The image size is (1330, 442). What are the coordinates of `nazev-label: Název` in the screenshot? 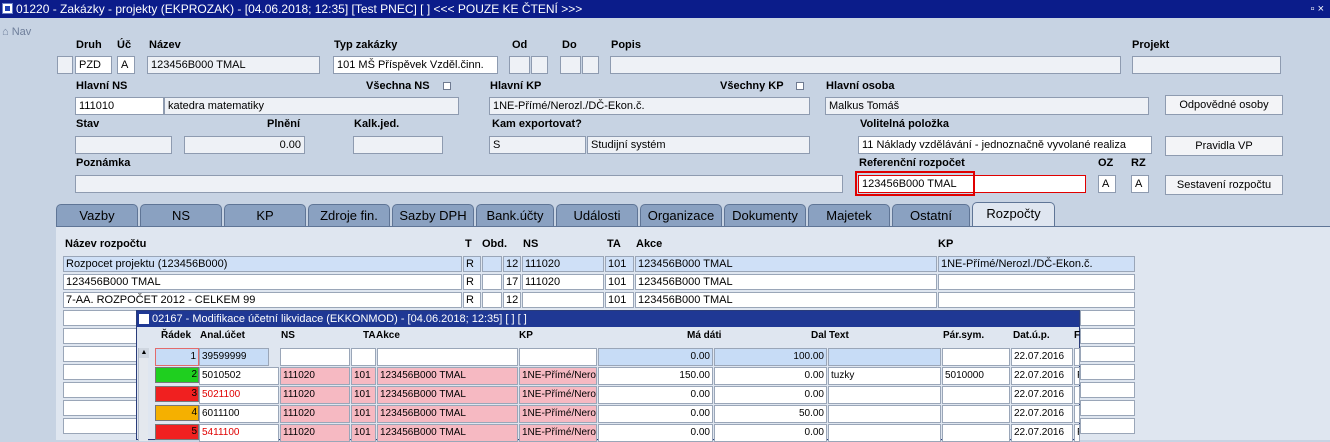 It's located at (165, 45).